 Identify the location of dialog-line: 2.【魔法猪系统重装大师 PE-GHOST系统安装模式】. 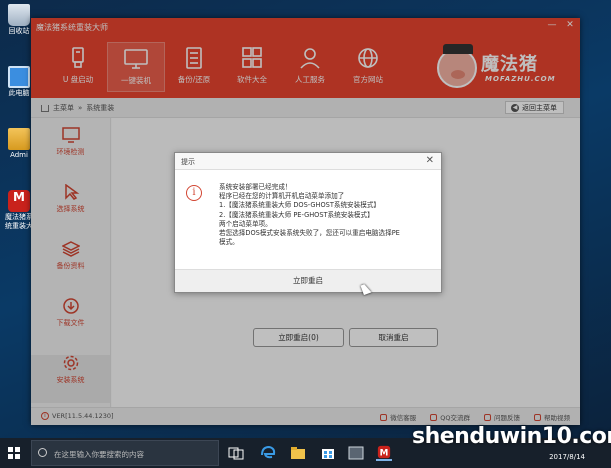
(296, 214).